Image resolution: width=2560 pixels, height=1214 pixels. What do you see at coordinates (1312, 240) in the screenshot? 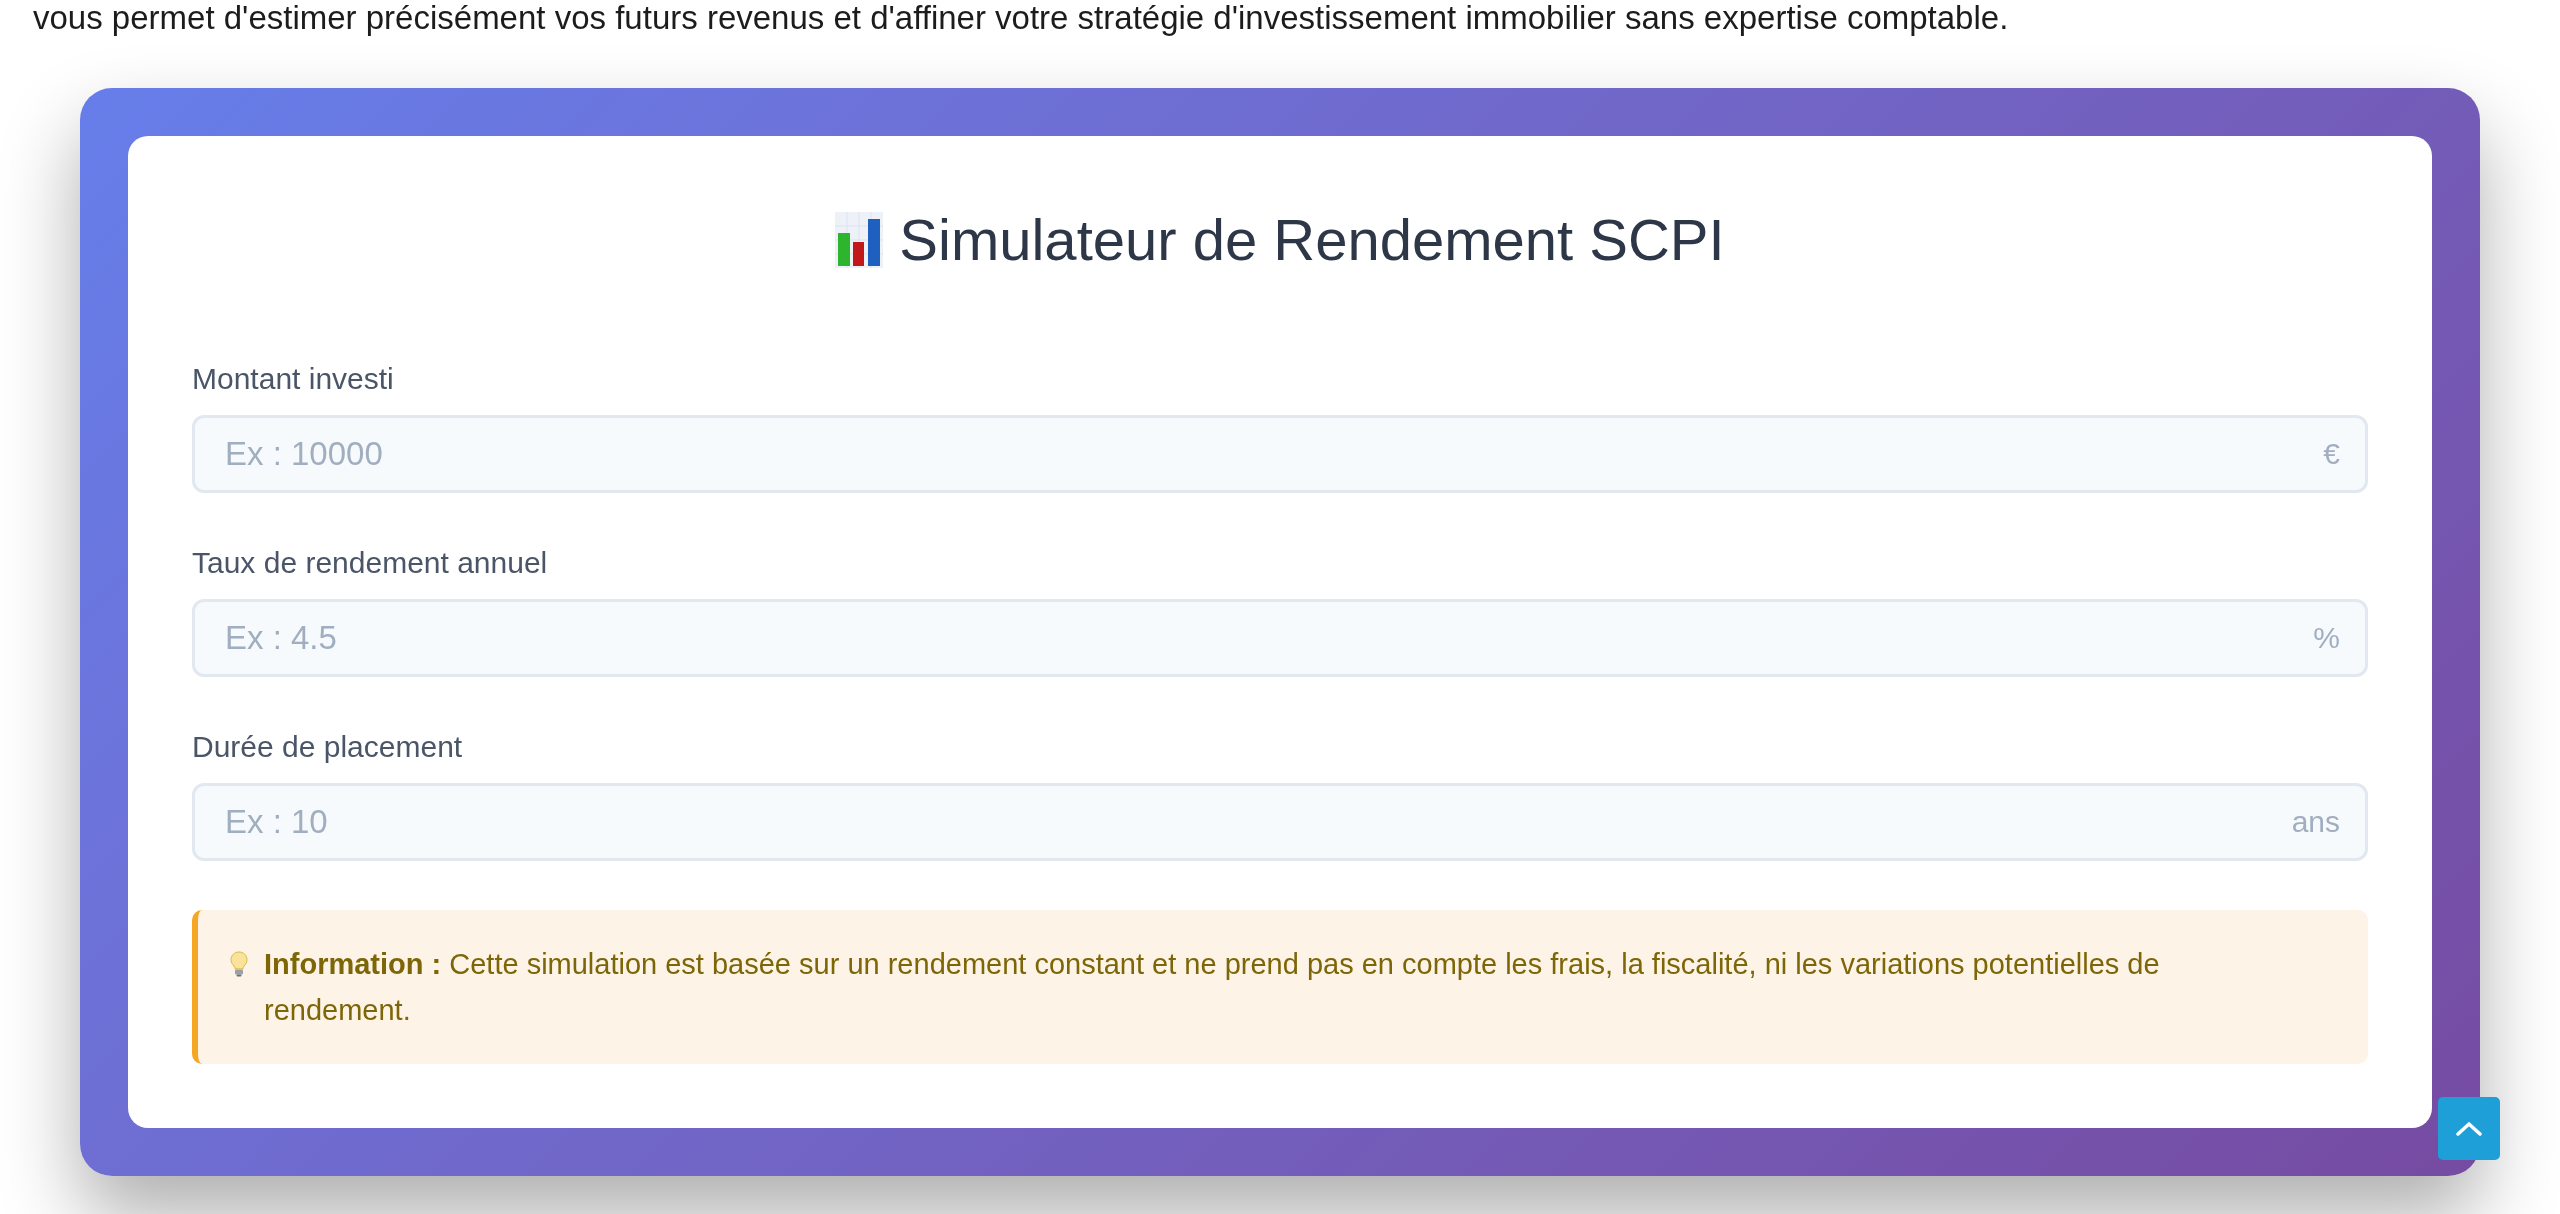
I see `simulator-title: Simulateur de Rendement SCPI` at bounding box center [1312, 240].